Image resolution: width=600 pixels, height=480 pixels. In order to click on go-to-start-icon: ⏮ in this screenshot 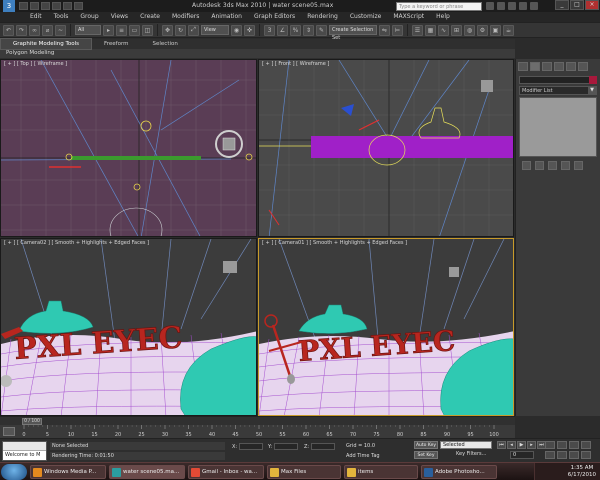, I will do `click(501, 445)`.